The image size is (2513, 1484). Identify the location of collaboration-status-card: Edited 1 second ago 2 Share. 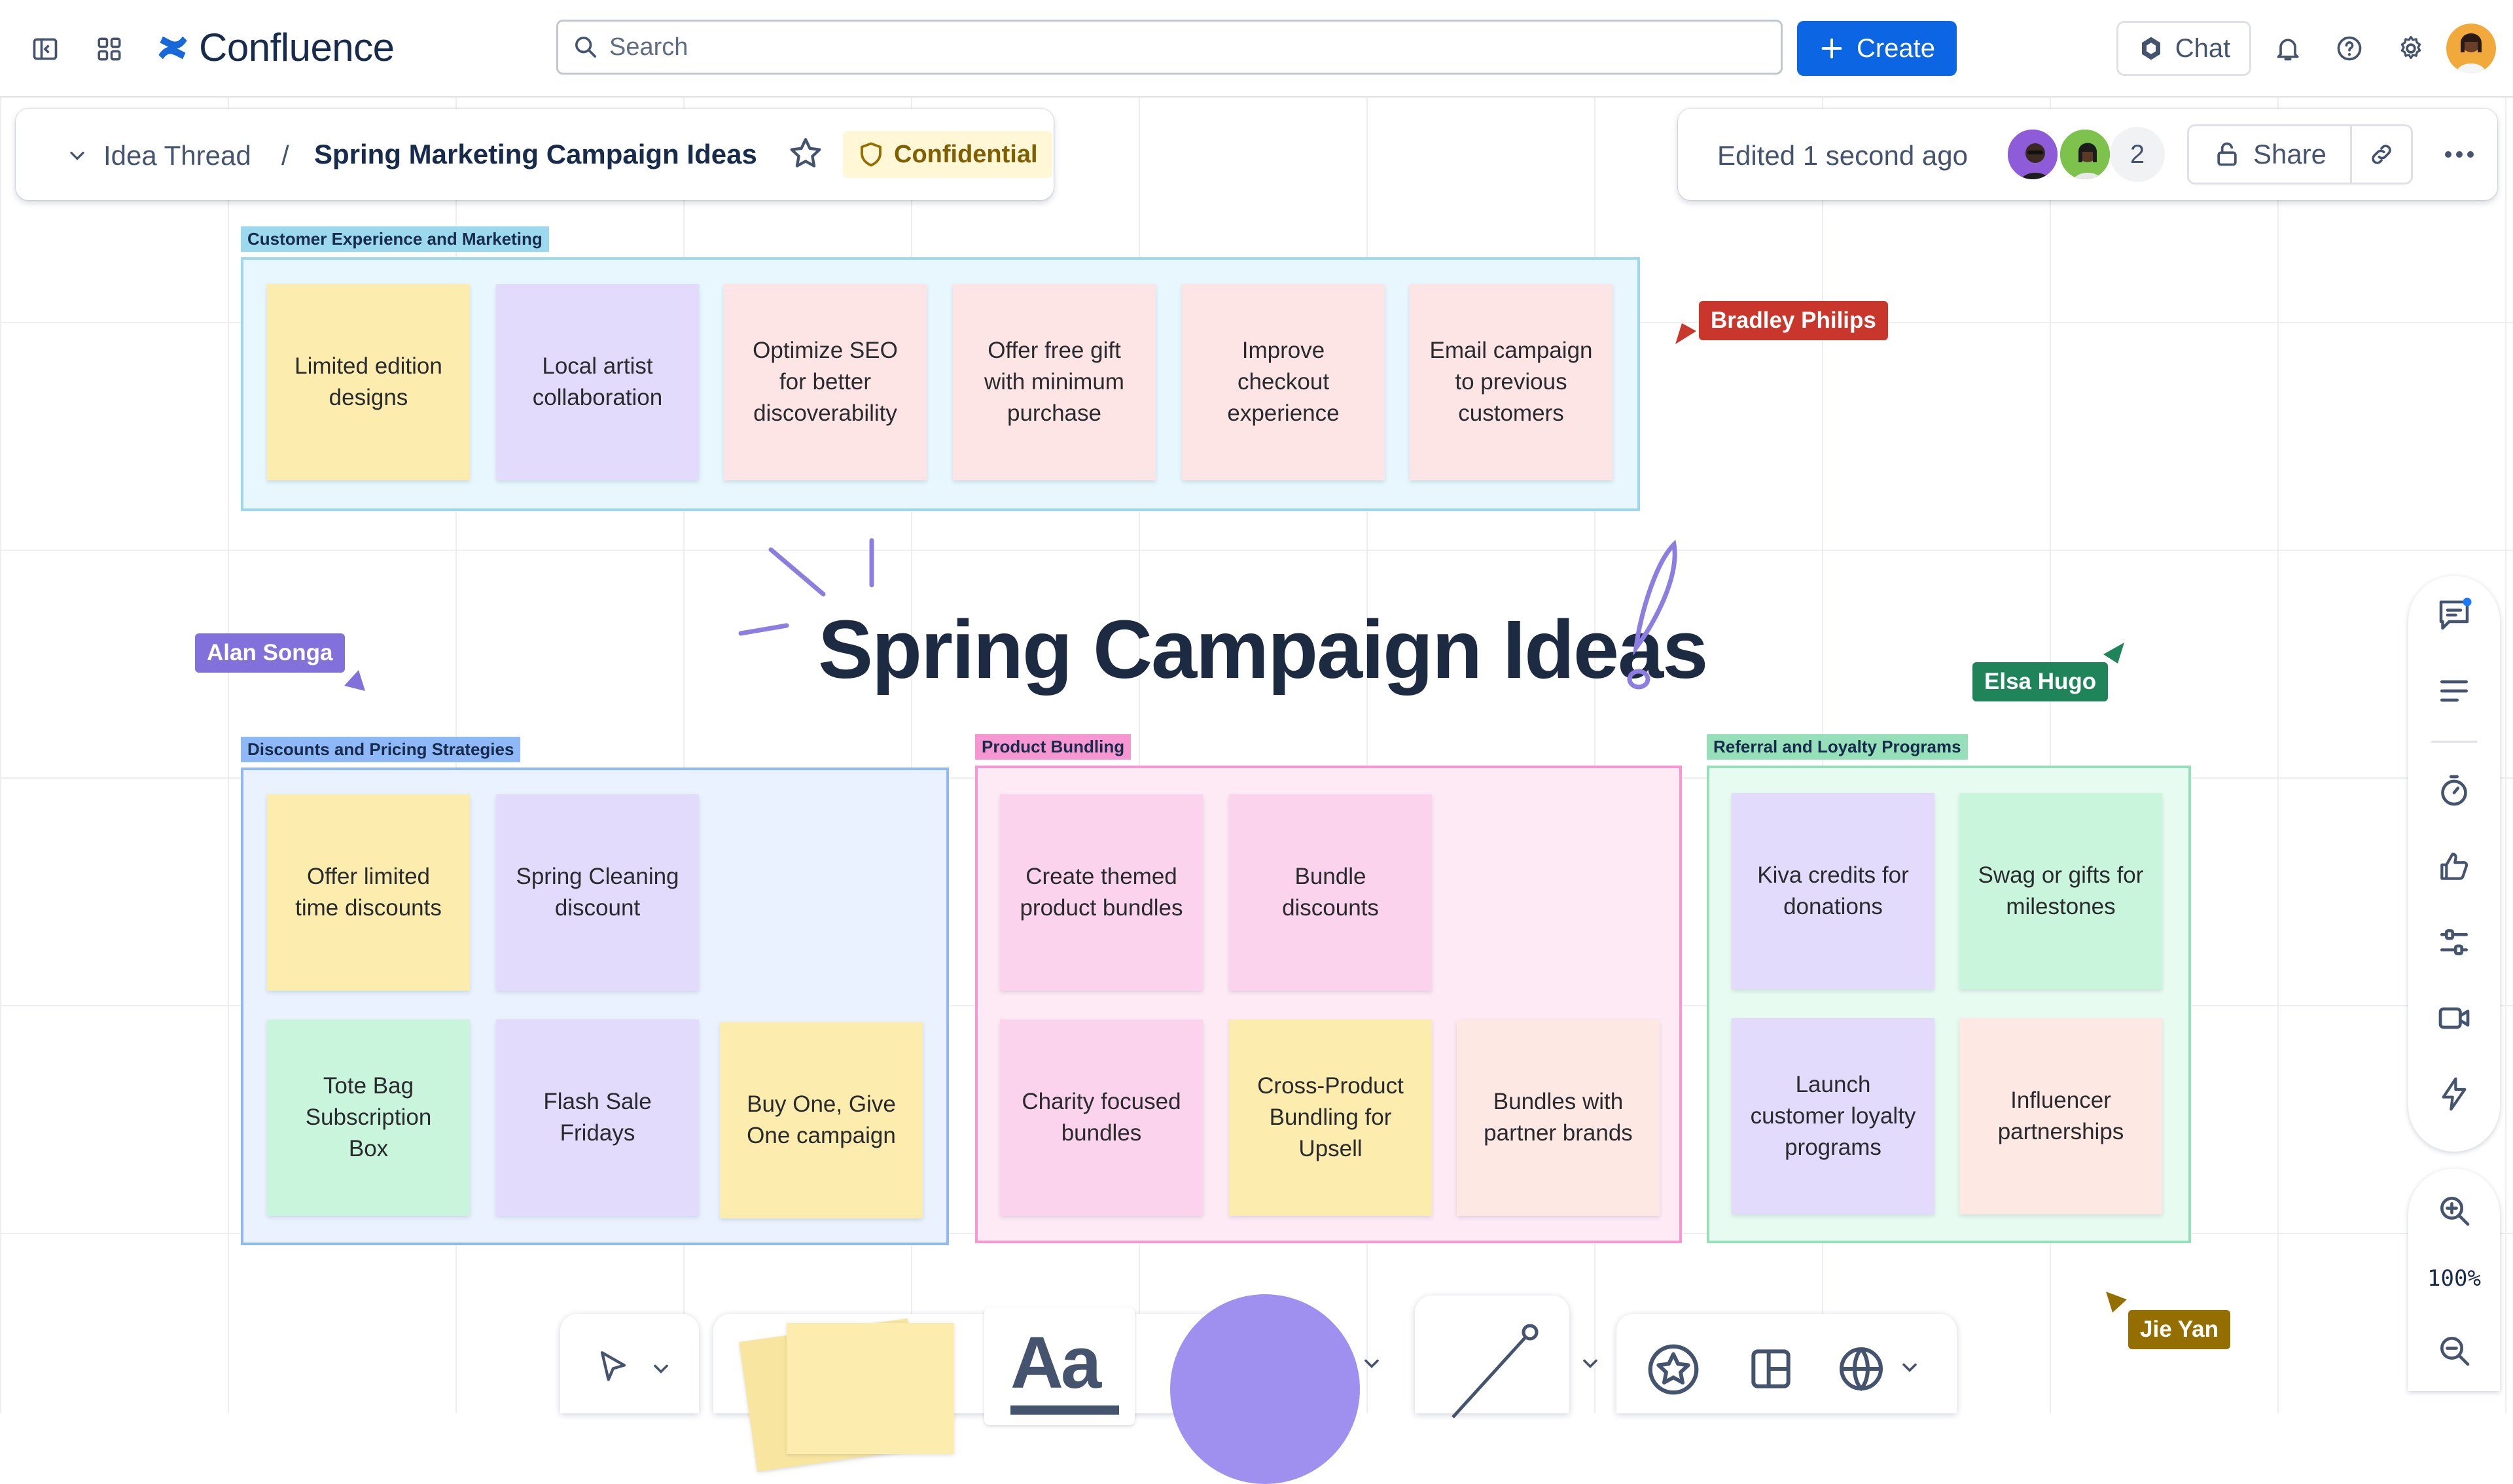
(2087, 154).